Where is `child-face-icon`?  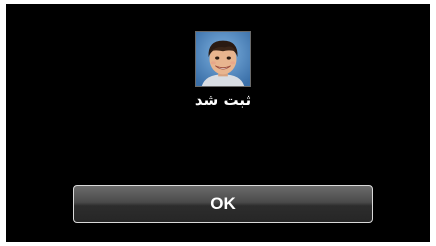
child-face-icon is located at coordinates (223, 59).